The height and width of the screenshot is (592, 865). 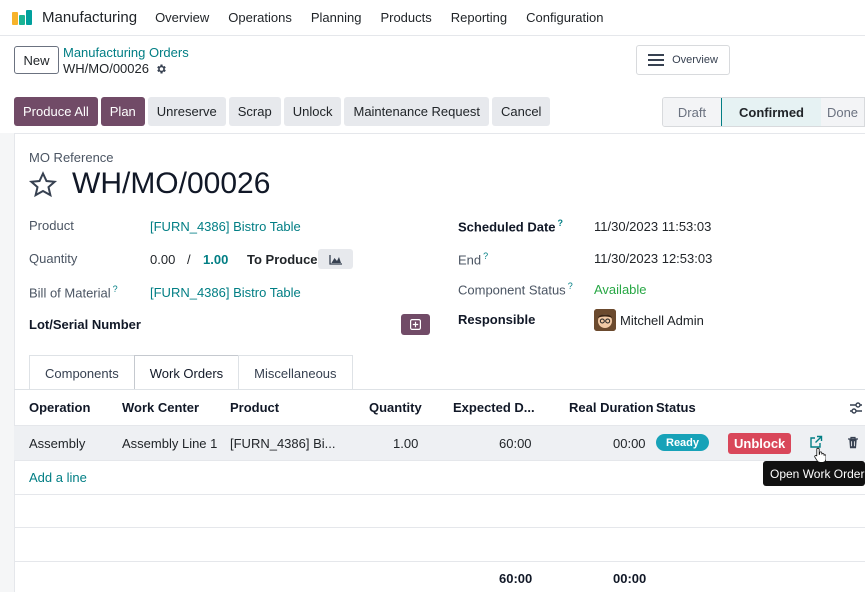 I want to click on app-name: Manufacturing, so click(x=89, y=17).